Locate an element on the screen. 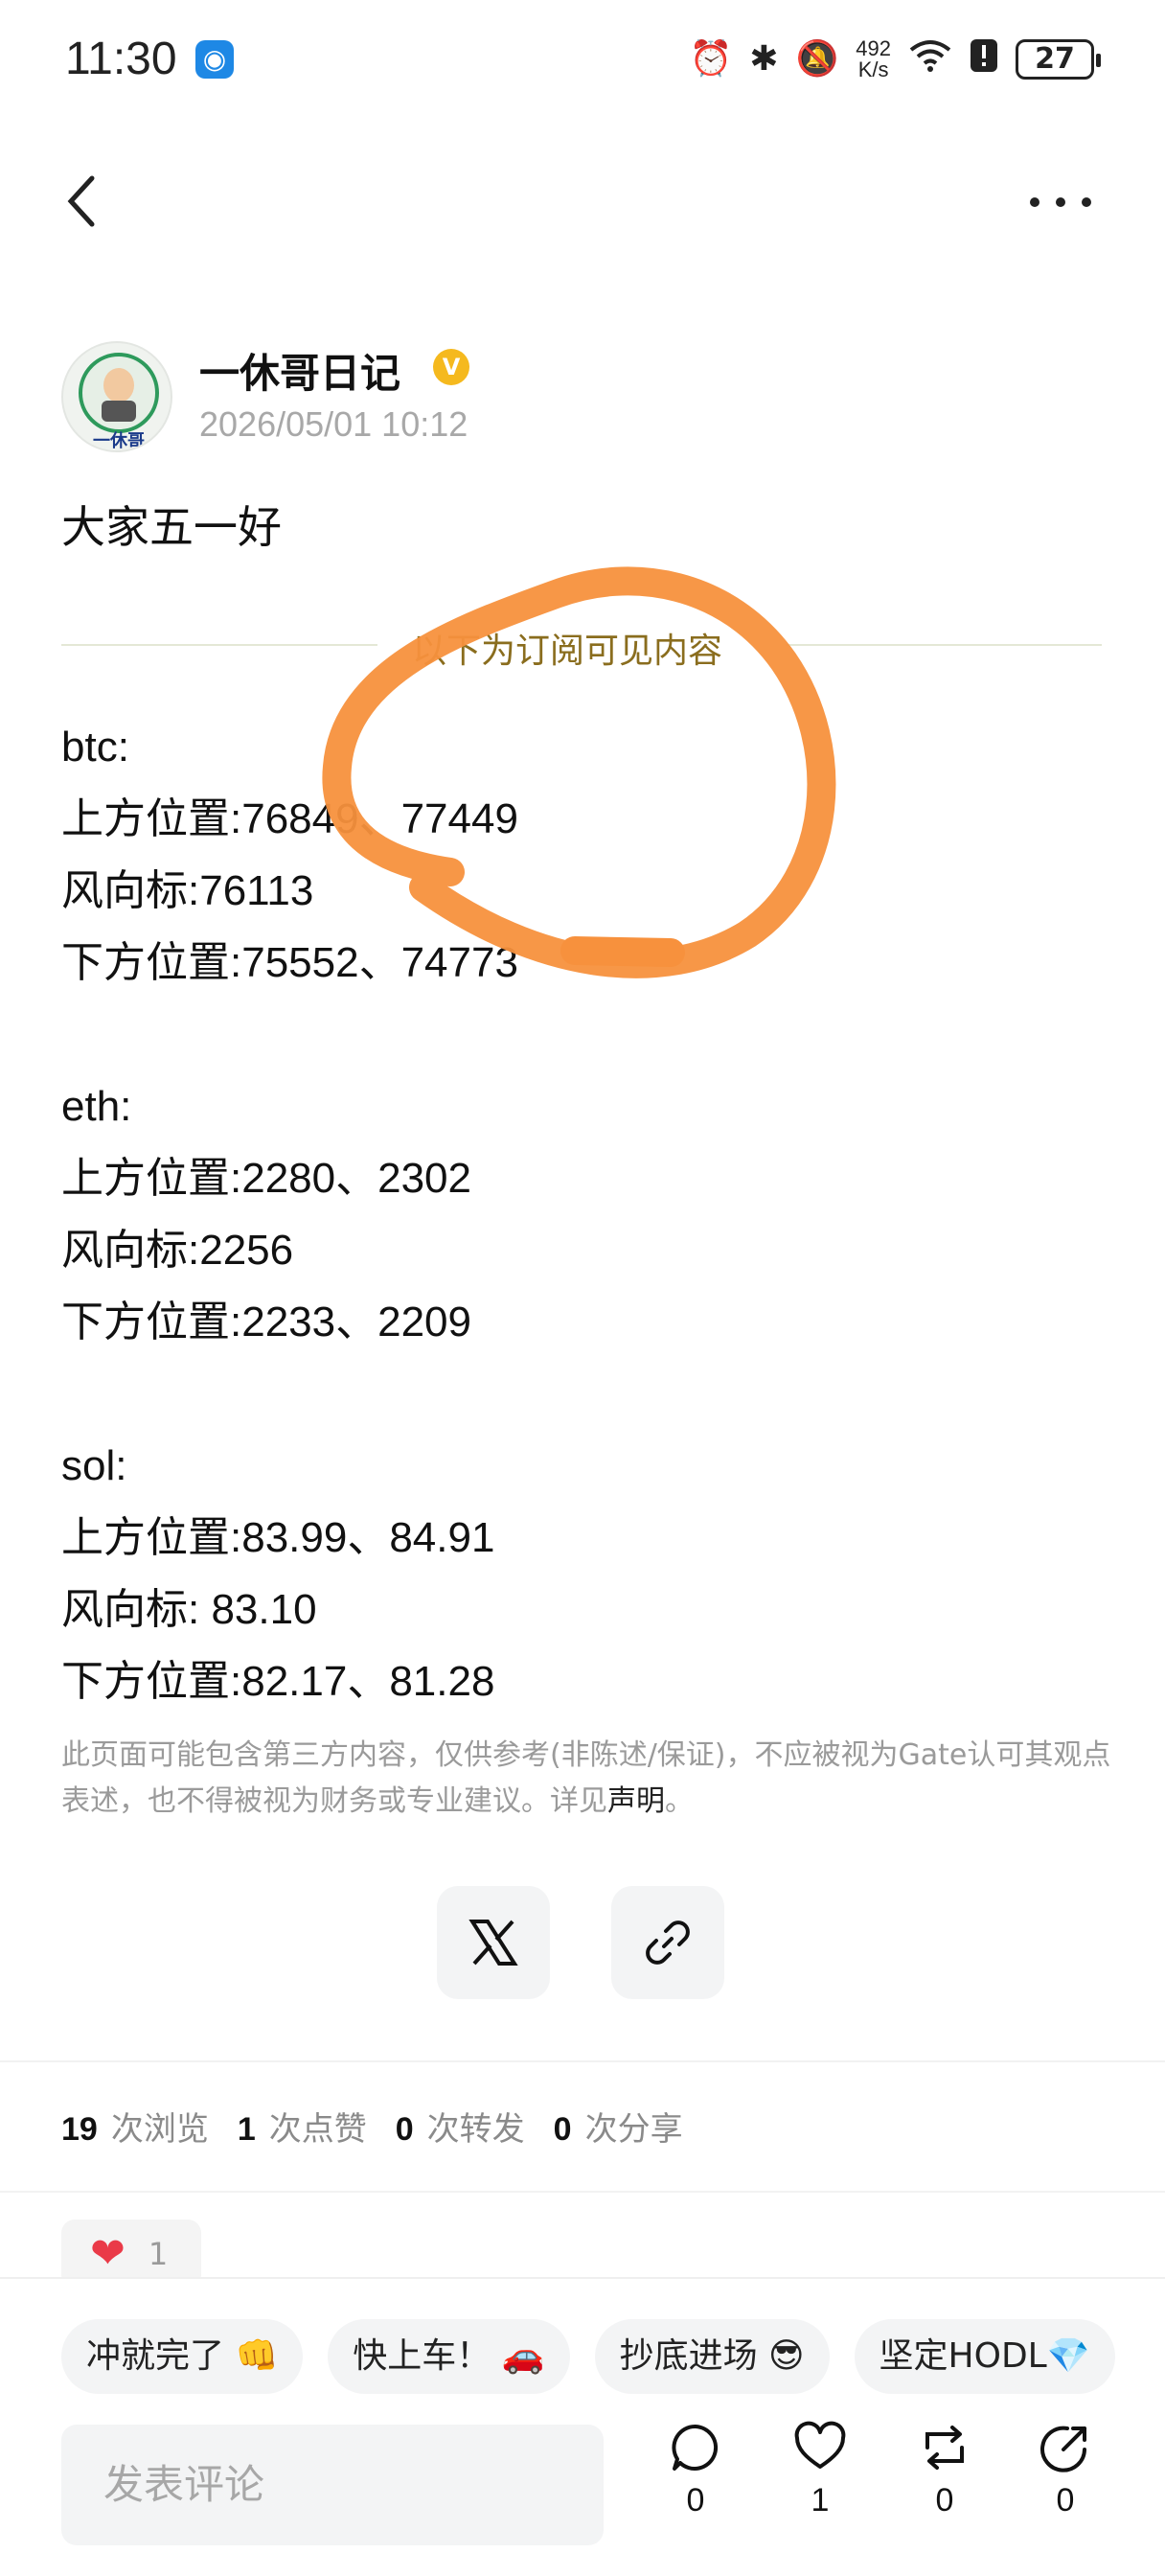 The image size is (1165, 2576). comment-button: 0 is located at coordinates (695, 2470).